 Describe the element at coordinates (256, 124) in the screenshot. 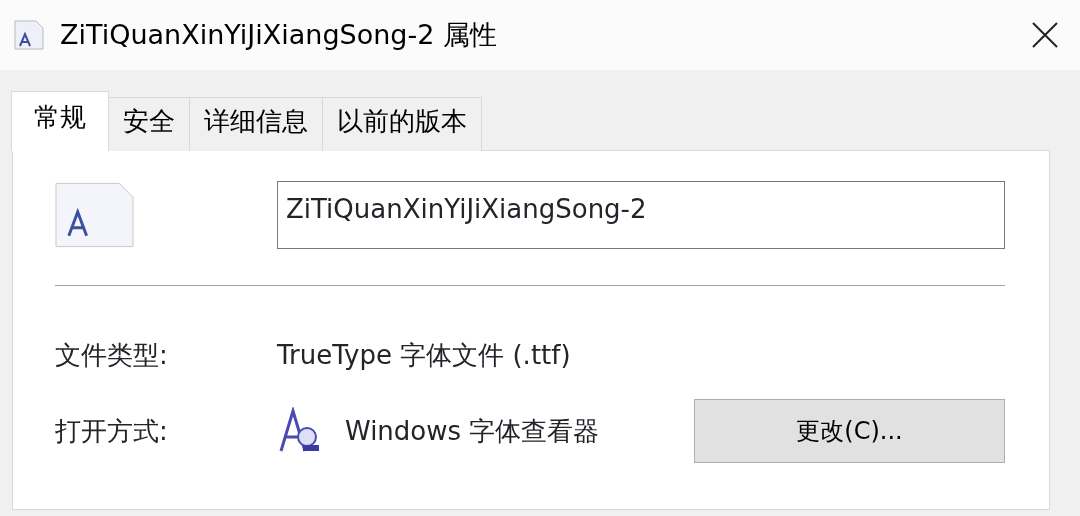

I see `tab: 详细信息` at that location.